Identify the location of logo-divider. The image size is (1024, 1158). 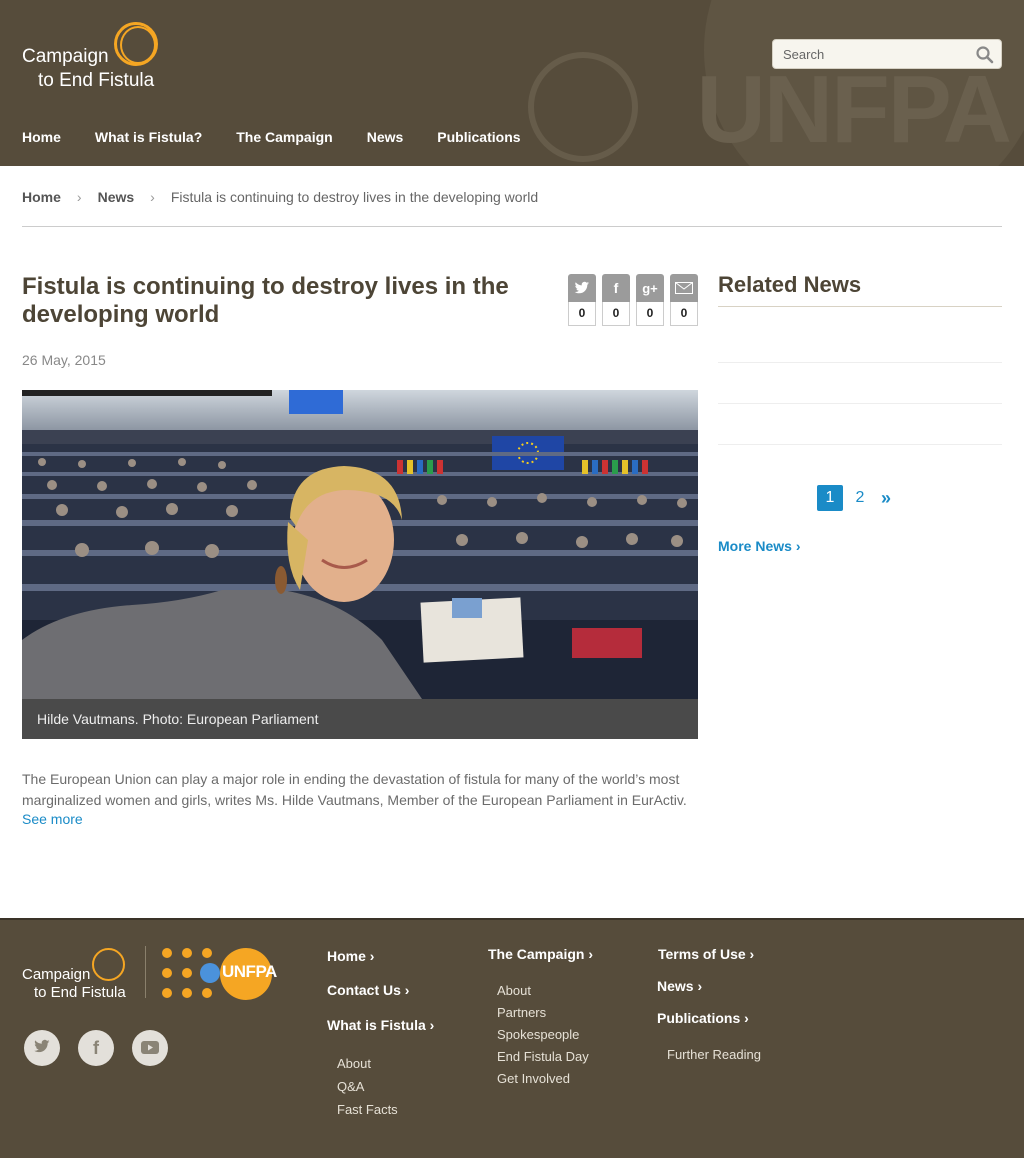
(145, 972).